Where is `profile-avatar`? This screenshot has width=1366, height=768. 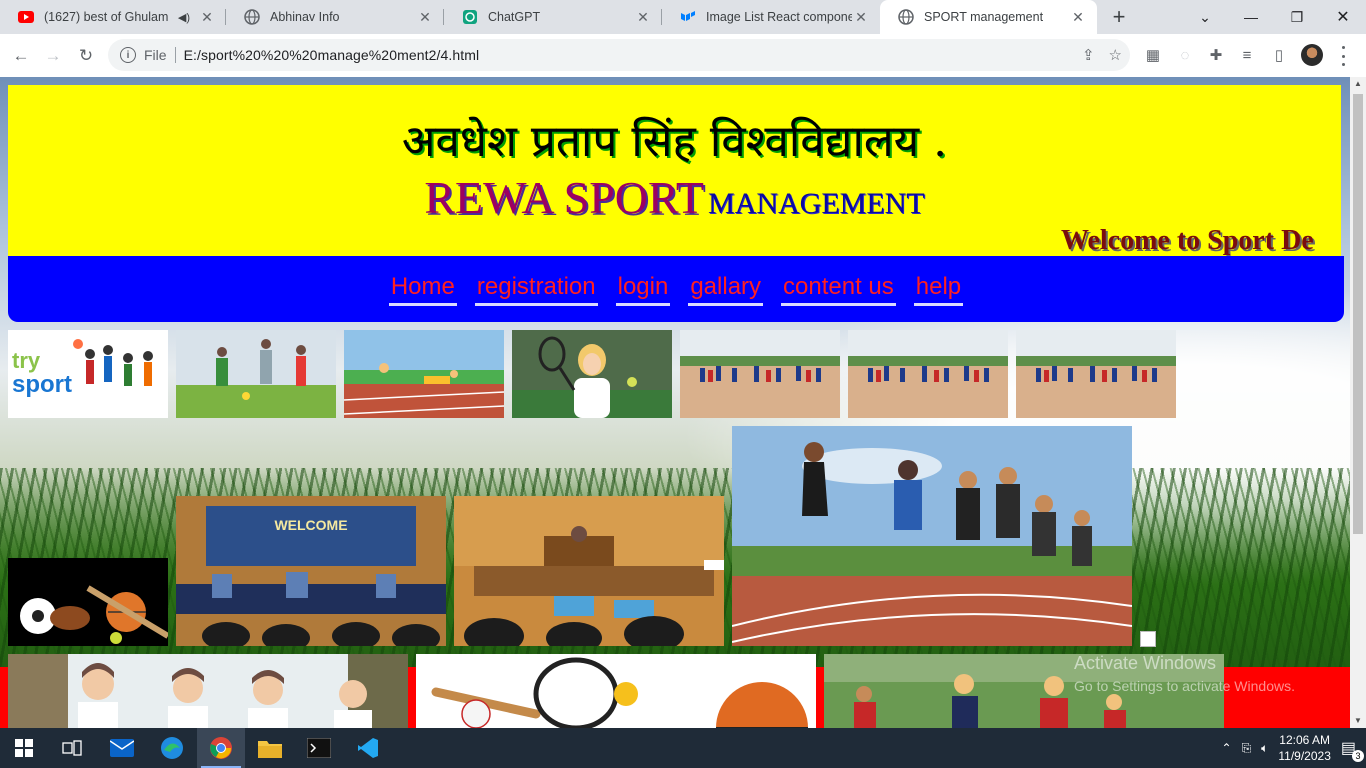 profile-avatar is located at coordinates (1312, 55).